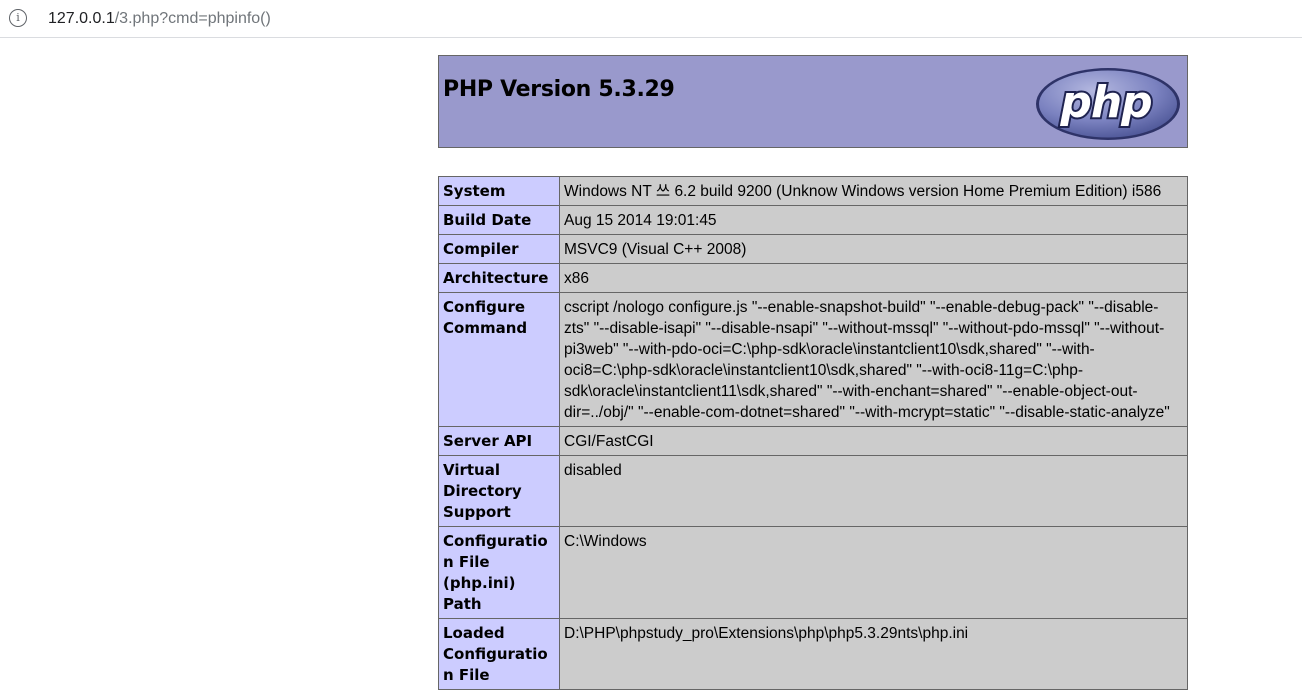 The height and width of the screenshot is (691, 1302). What do you see at coordinates (499, 220) in the screenshot?
I see `row-key: Build Date` at bounding box center [499, 220].